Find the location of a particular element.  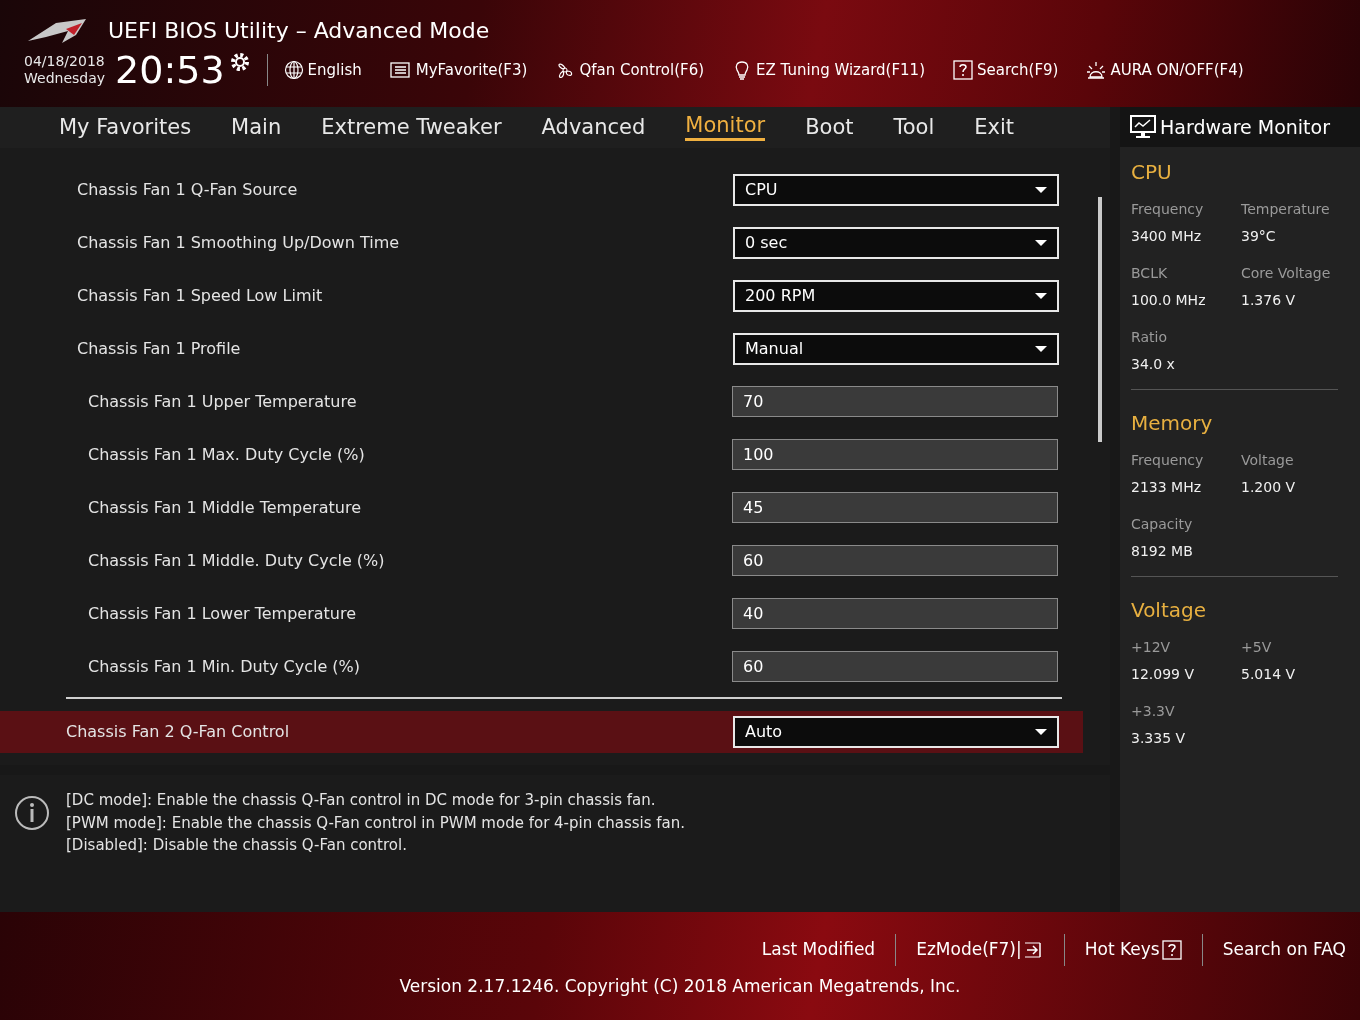

monitor-label: Ratio is located at coordinates (1149, 337).